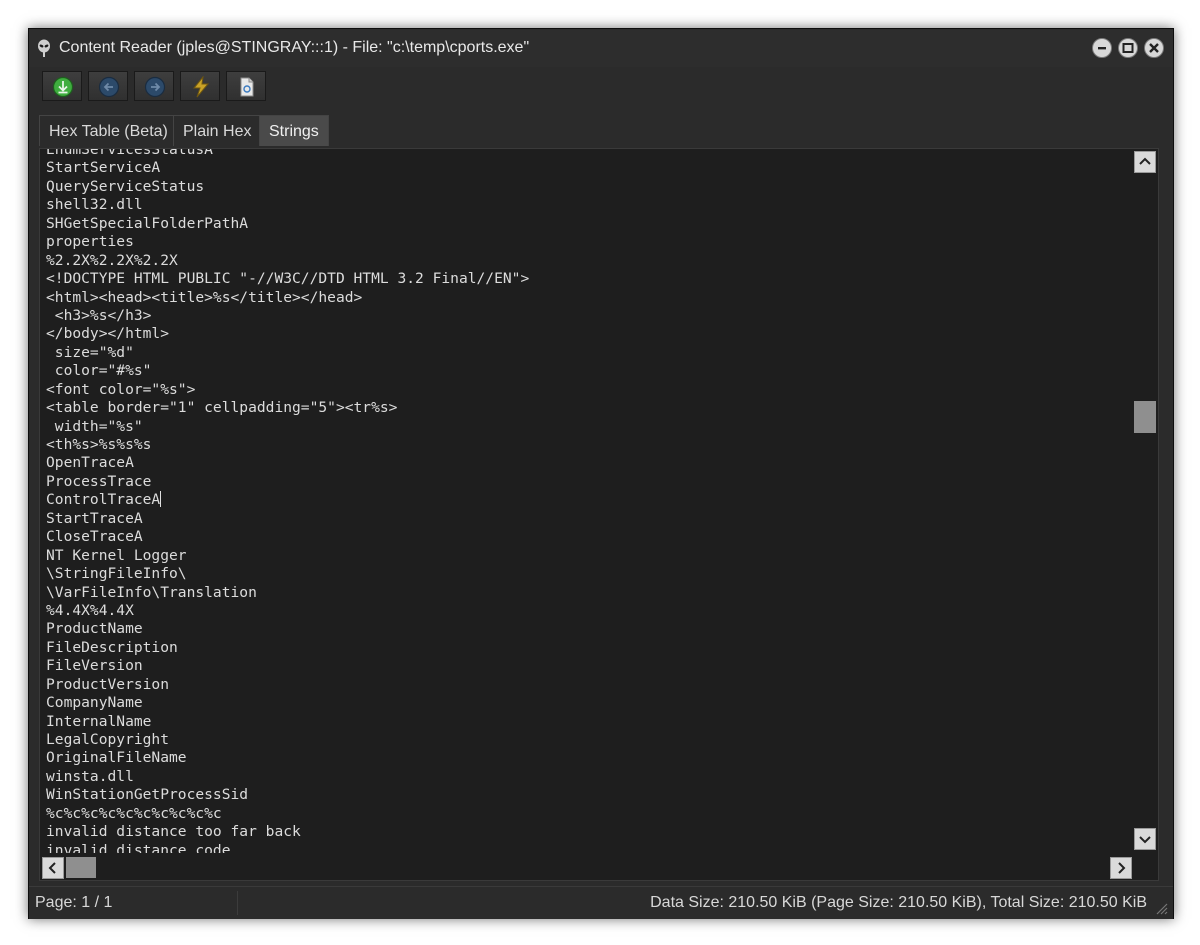 This screenshot has width=1200, height=945. Describe the element at coordinates (586, 187) in the screenshot. I see `string-line: QueryServiceStatus` at that location.